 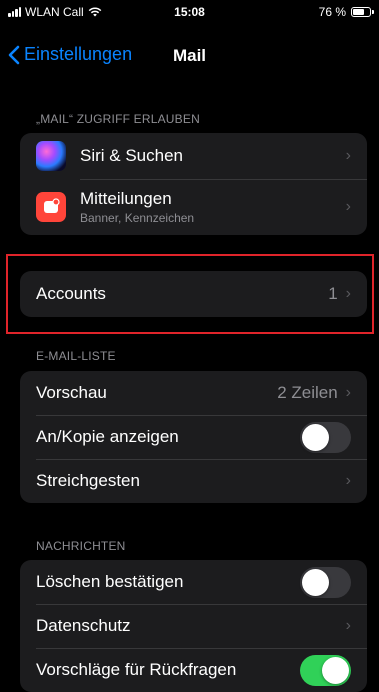 What do you see at coordinates (83, 625) in the screenshot?
I see `privacy-label: Datenschutz` at bounding box center [83, 625].